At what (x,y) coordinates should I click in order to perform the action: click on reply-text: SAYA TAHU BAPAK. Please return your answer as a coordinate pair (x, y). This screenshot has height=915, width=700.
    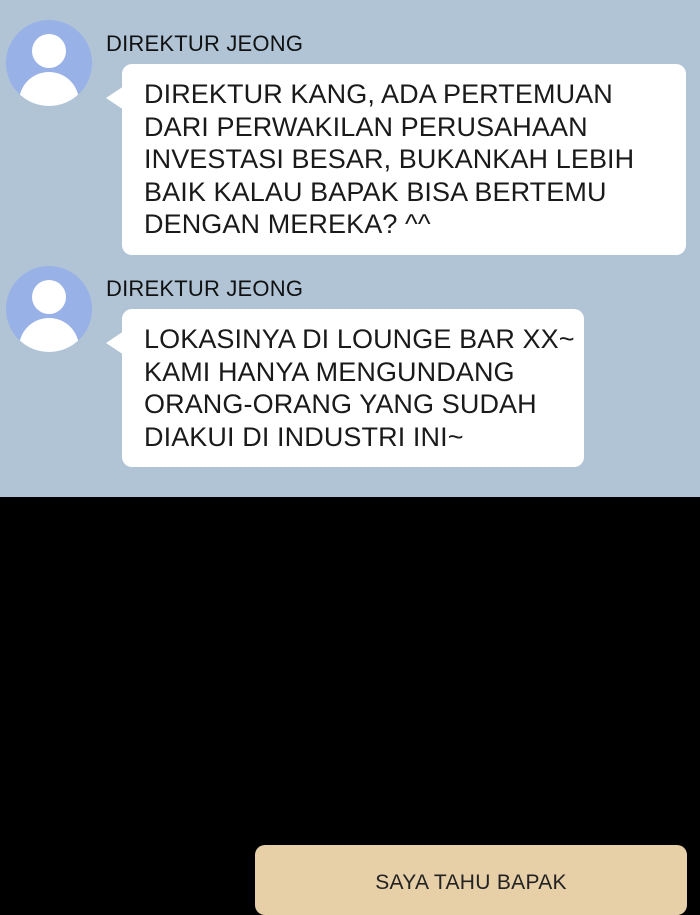
    Looking at the image, I should click on (471, 882).